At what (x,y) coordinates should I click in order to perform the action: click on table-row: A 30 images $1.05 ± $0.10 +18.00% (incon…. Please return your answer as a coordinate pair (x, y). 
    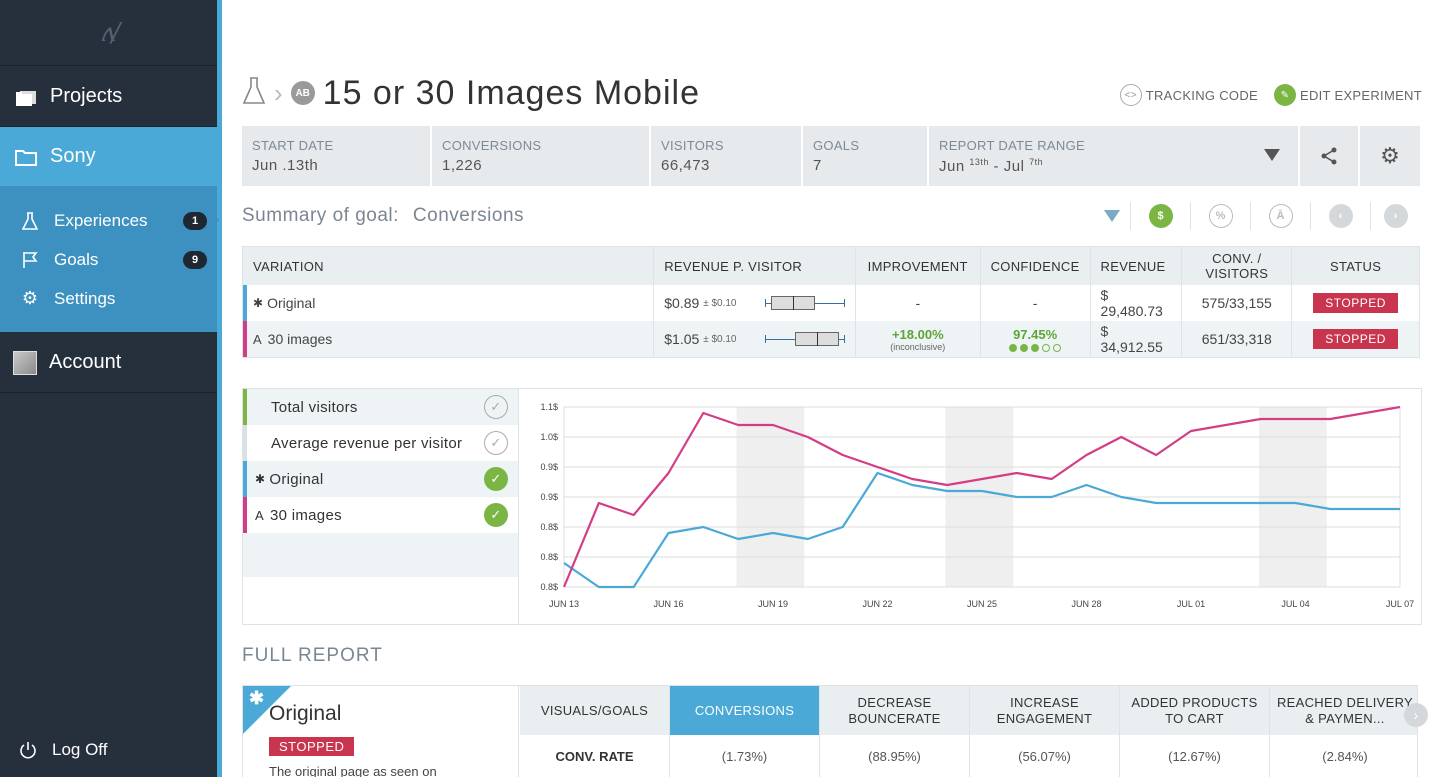
    Looking at the image, I should click on (831, 339).